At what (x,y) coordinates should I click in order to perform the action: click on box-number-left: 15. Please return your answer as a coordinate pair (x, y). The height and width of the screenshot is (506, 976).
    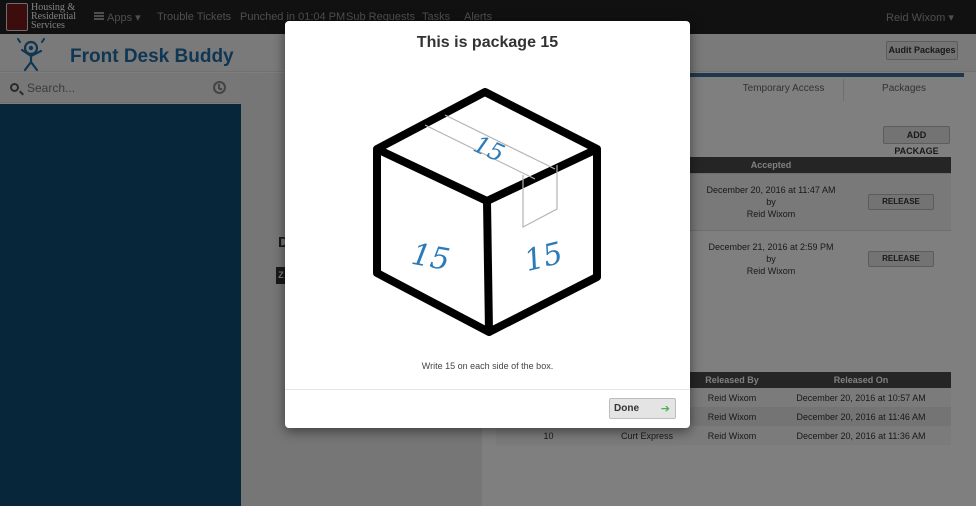
    Looking at the image, I should click on (431, 257).